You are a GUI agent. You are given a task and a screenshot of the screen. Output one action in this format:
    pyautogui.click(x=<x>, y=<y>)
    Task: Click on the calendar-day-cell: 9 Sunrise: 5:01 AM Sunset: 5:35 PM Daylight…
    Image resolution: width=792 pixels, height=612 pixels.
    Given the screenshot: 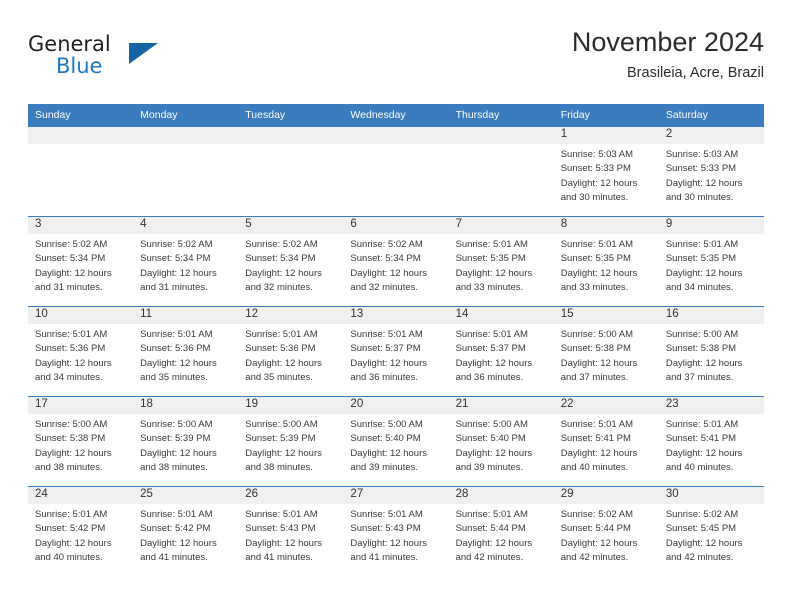 What is the action you would take?
    pyautogui.click(x=711, y=261)
    